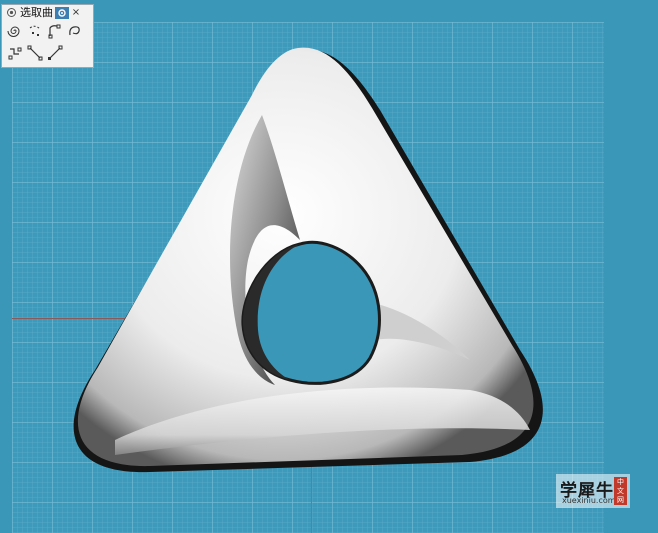 The image size is (658, 533). I want to click on select-polyline-button, so click(15, 53).